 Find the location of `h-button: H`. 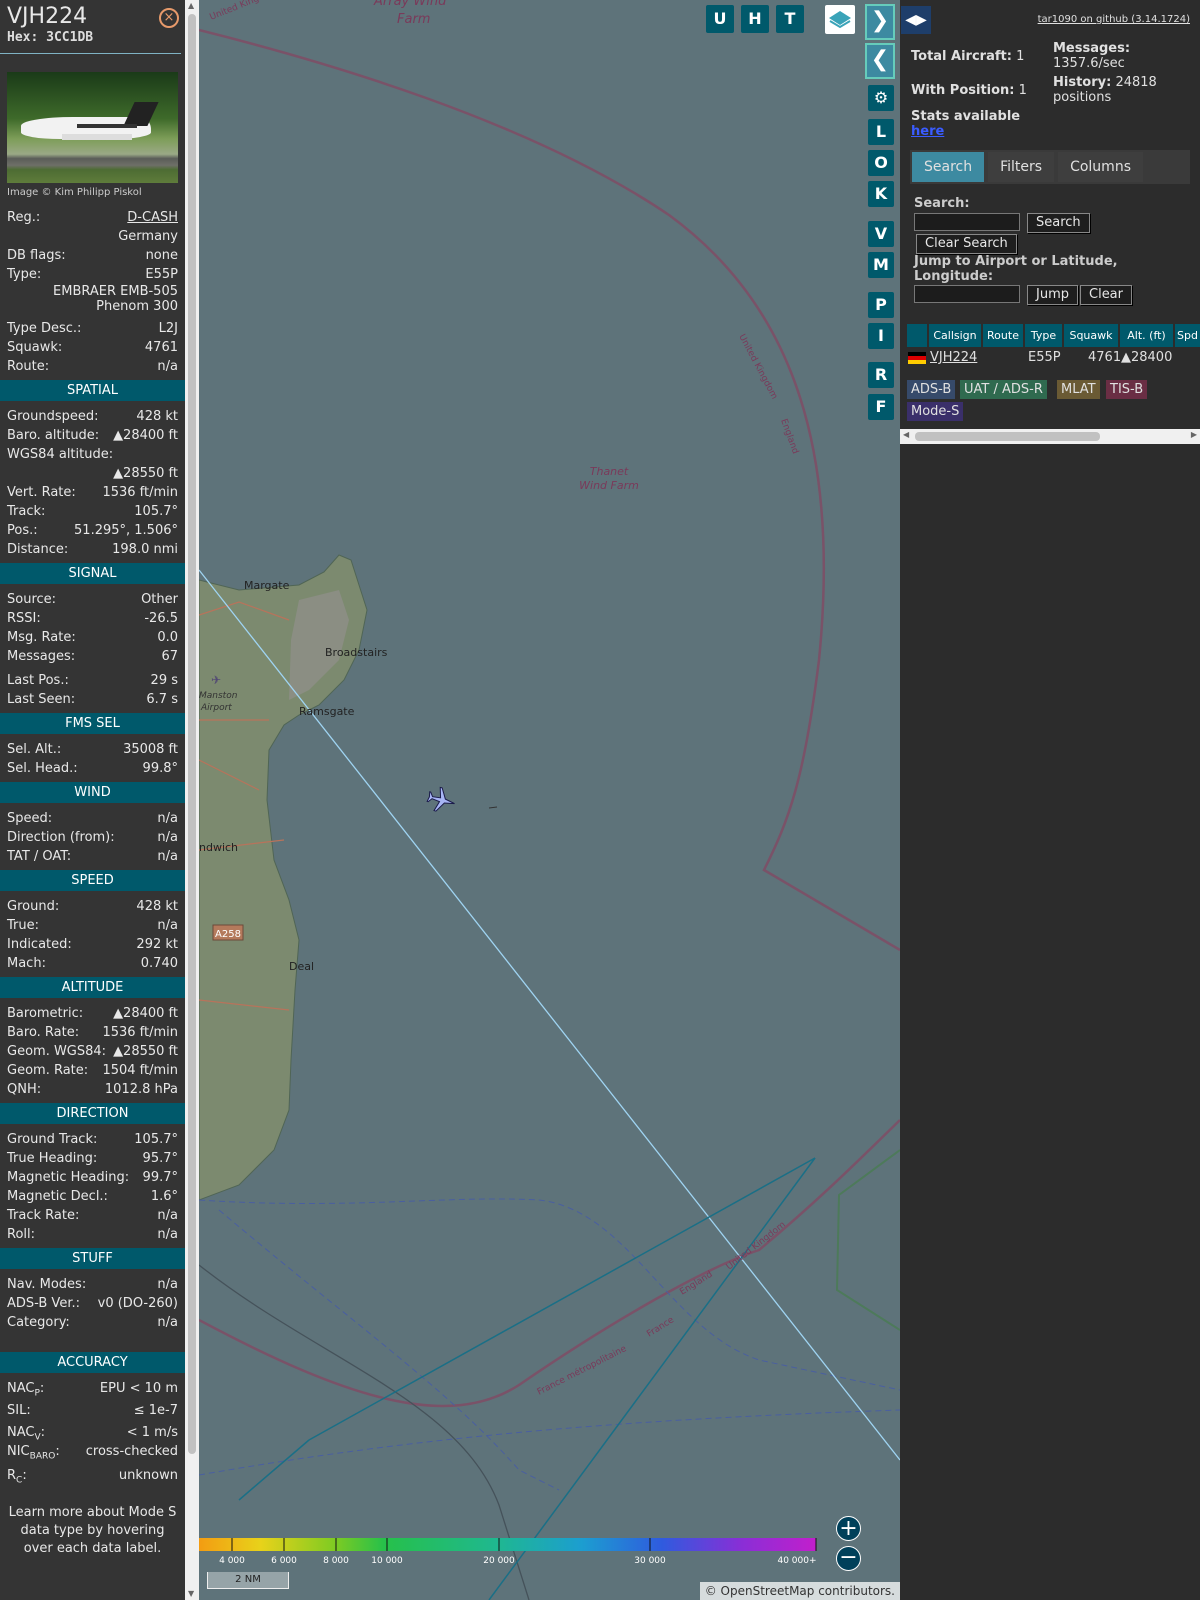

h-button: H is located at coordinates (755, 19).